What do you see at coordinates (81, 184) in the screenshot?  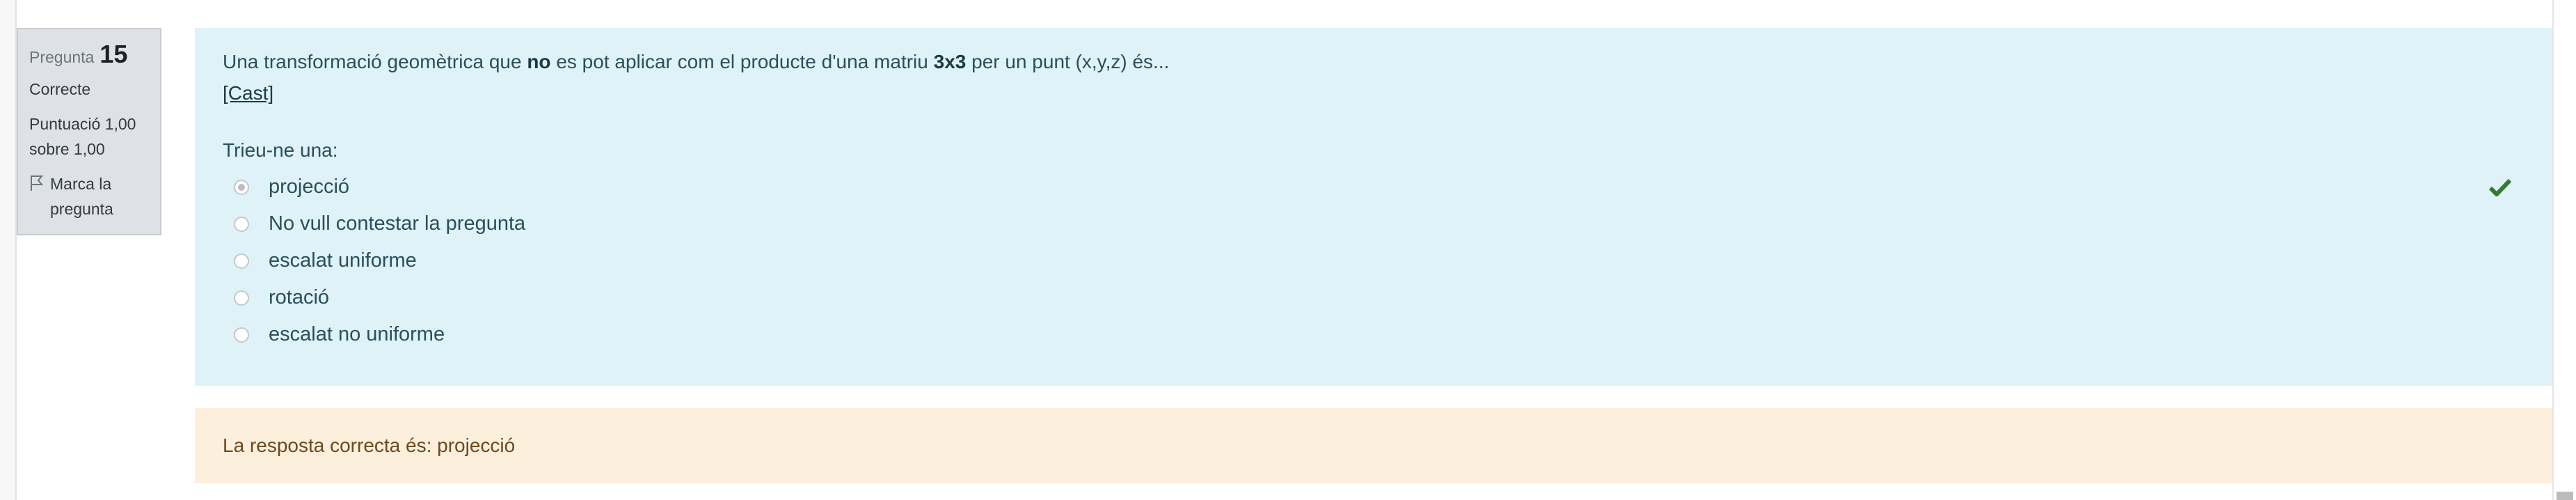 I see `flag-label-line-1: Marca la` at bounding box center [81, 184].